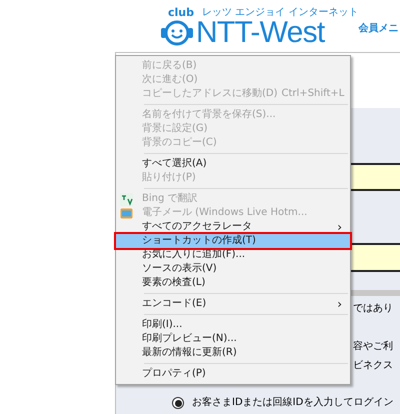  Describe the element at coordinates (378, 29) in the screenshot. I see `page-title: 会員メニ` at that location.